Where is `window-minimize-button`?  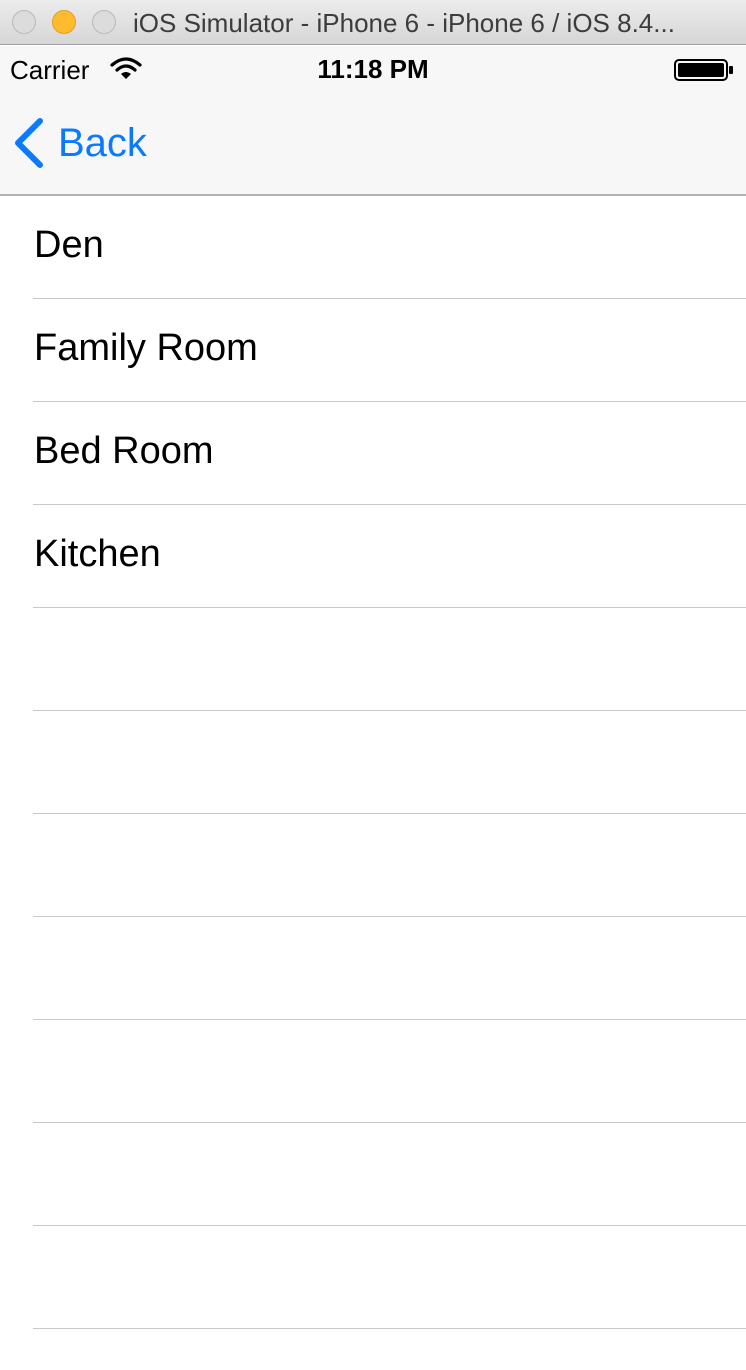
window-minimize-button is located at coordinates (64, 22).